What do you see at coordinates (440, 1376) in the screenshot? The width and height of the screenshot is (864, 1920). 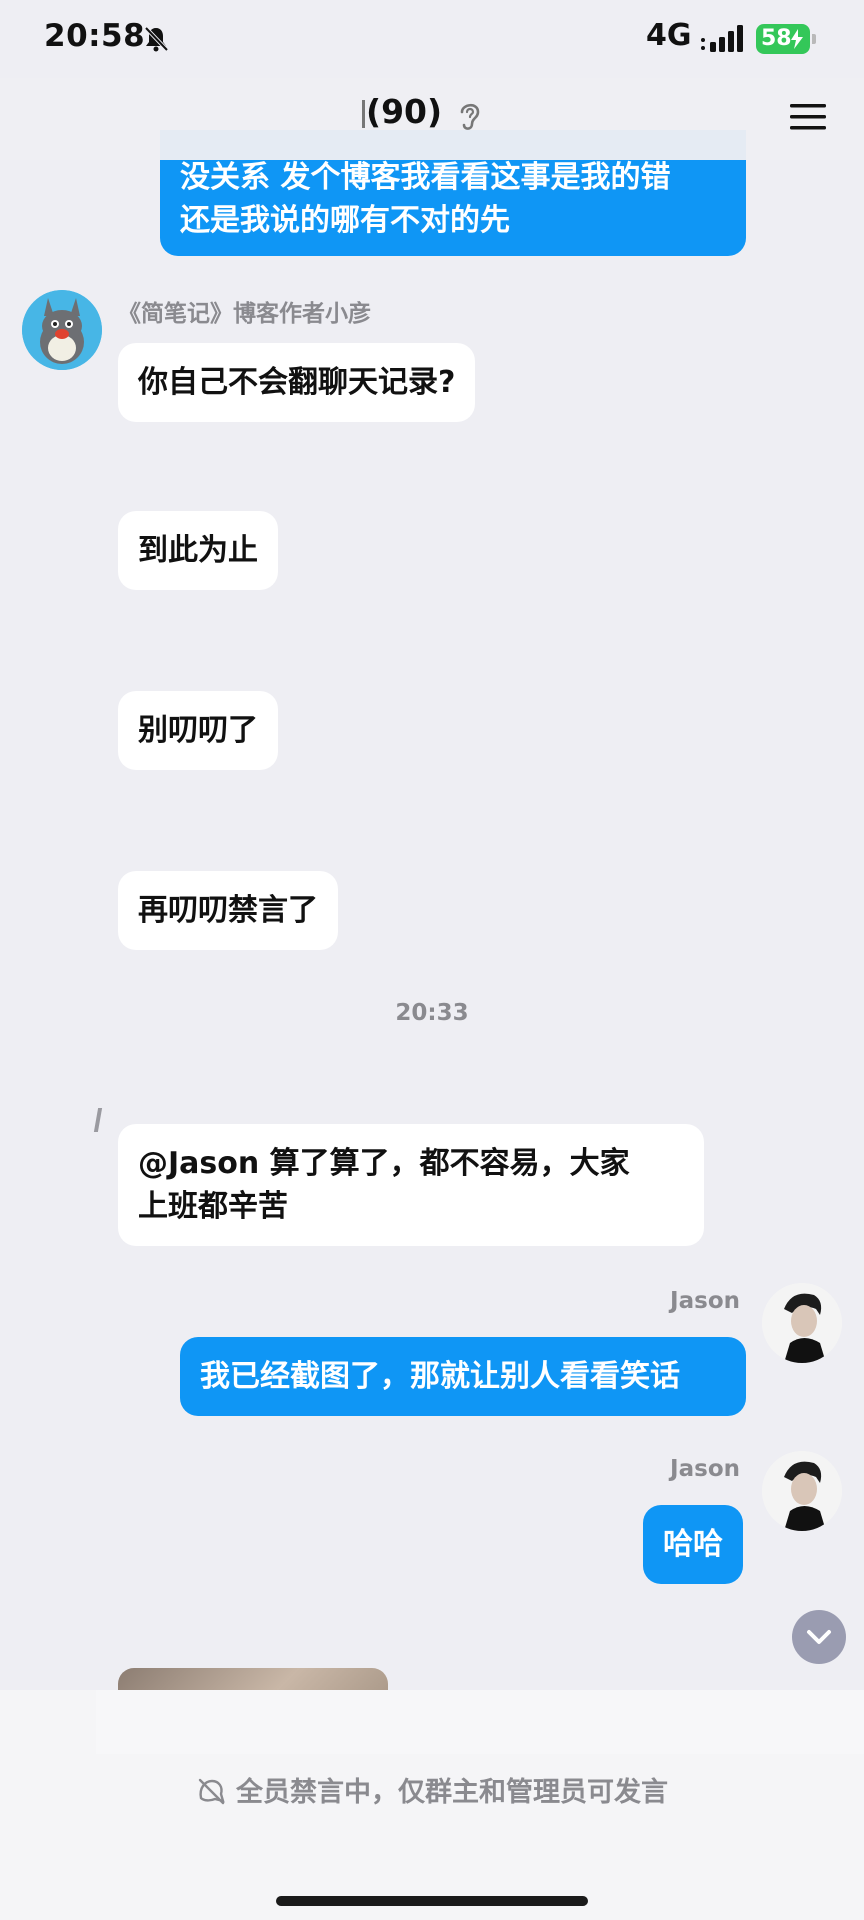 I see `message-text: 我已经截图了，那就让别人看看笑话` at bounding box center [440, 1376].